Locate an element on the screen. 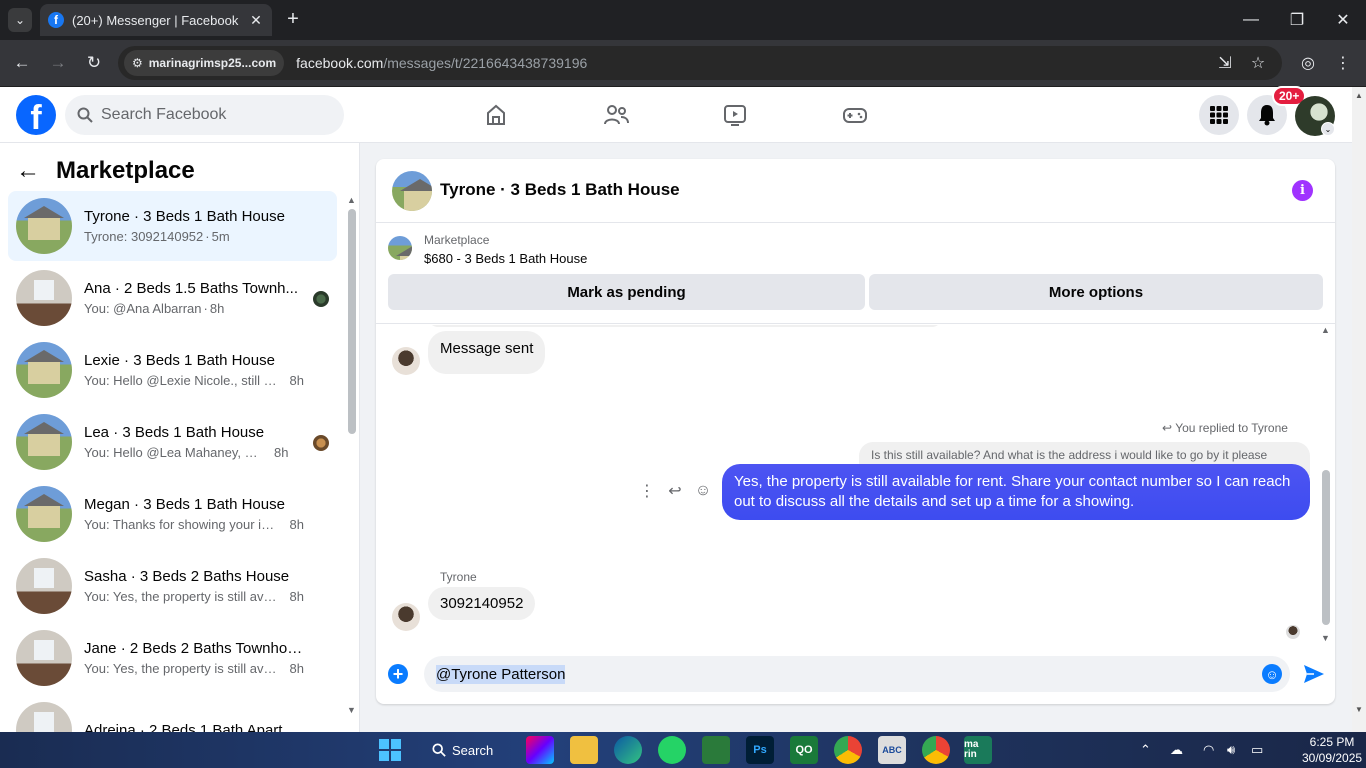  listing-kicker: Marketplace is located at coordinates (457, 240).